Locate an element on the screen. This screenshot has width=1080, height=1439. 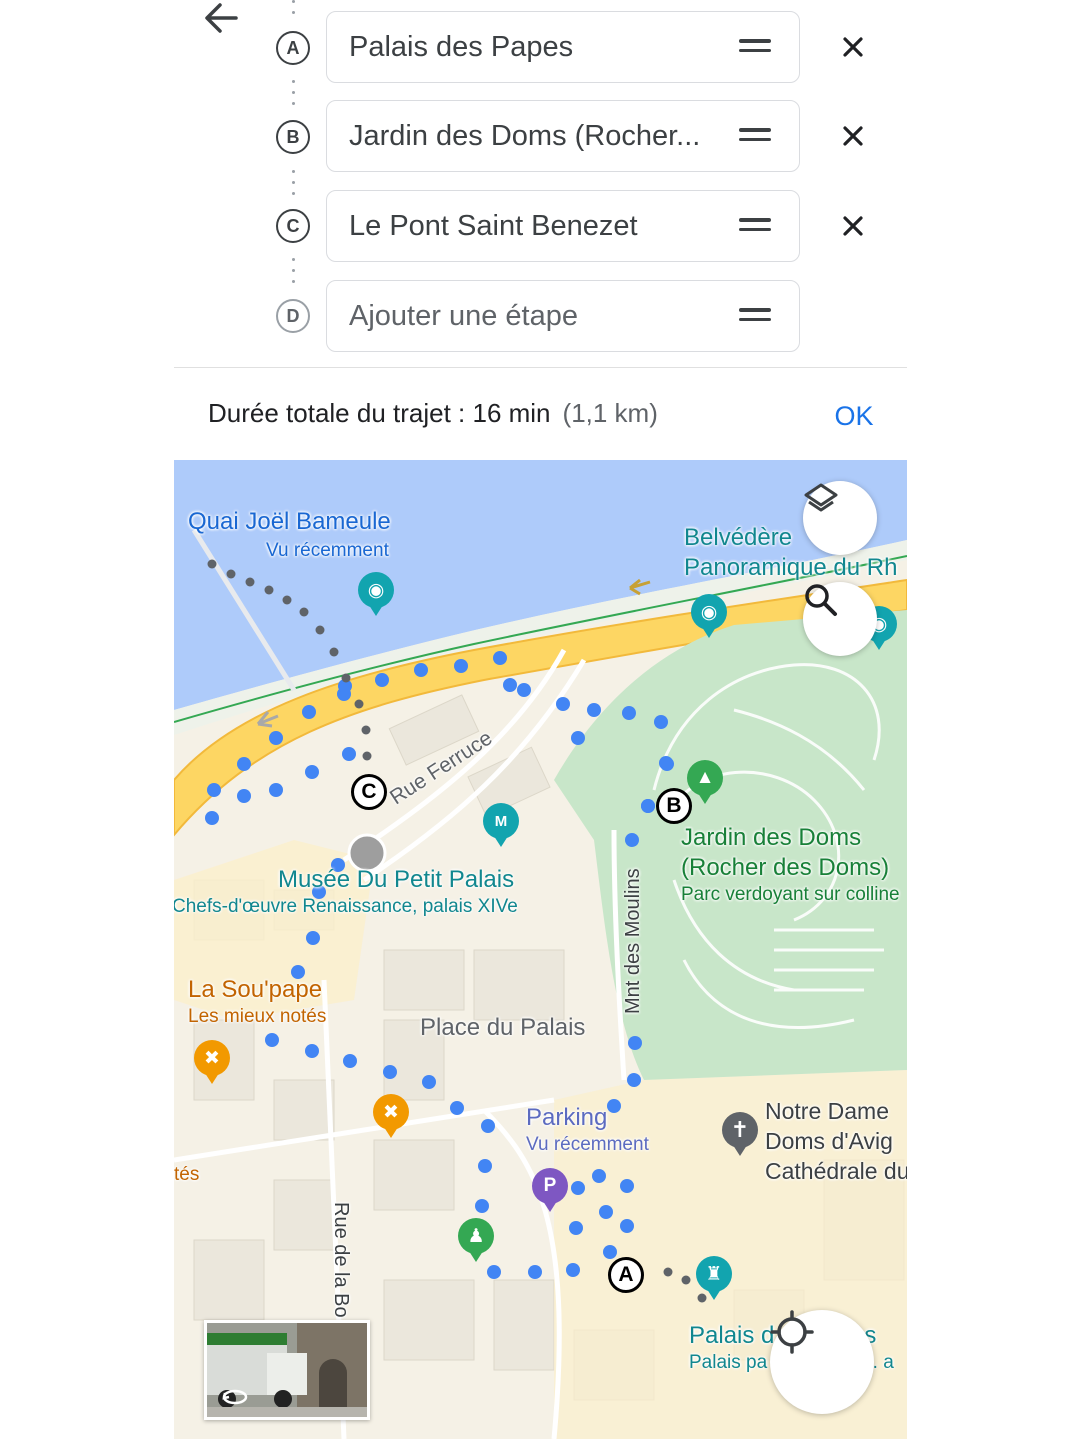
poi-label-notre-dame: Notre Dame is located at coordinates (827, 1111).